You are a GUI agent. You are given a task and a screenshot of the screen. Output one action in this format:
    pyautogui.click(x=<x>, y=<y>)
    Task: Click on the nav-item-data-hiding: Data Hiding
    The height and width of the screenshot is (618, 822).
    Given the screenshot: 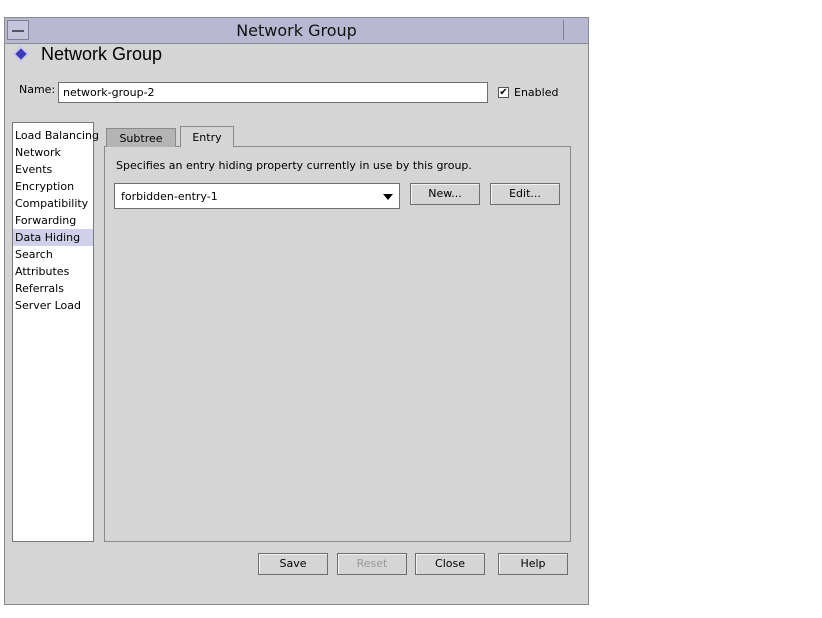 What is the action you would take?
    pyautogui.click(x=53, y=237)
    